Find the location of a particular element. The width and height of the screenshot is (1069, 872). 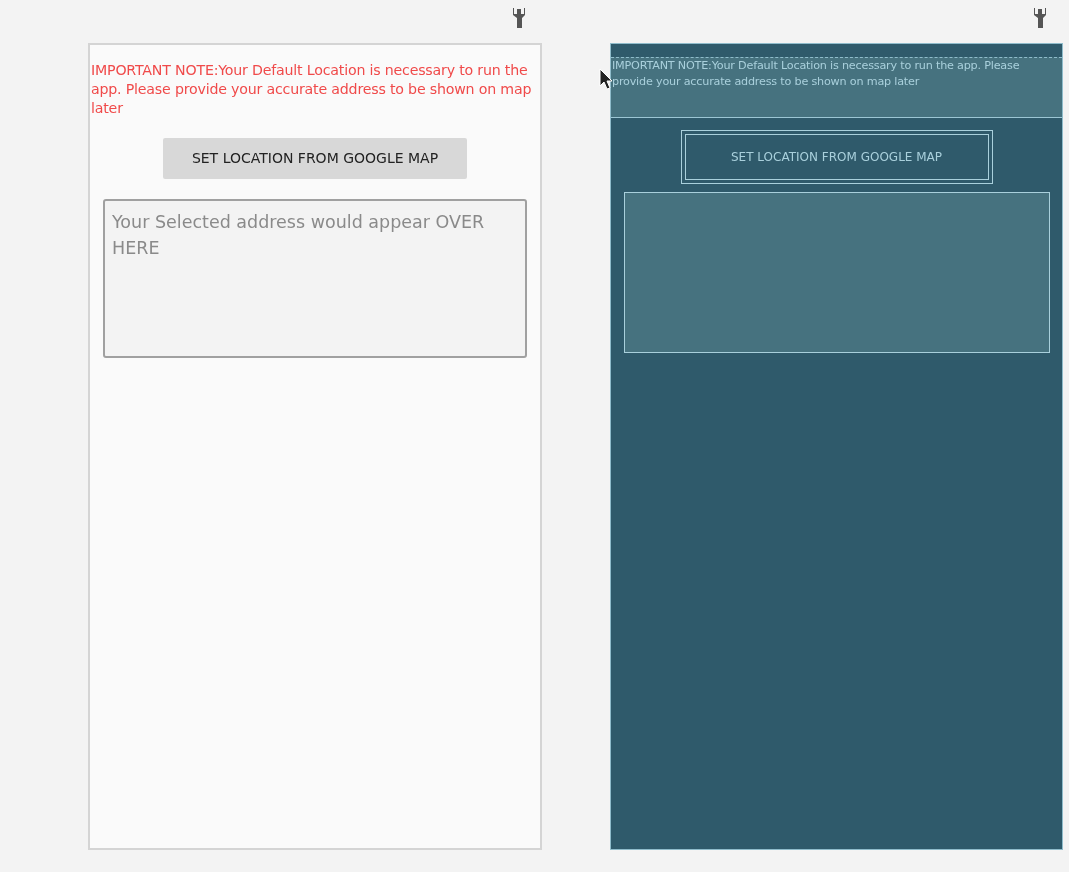

cursor-icon is located at coordinates (606, 79).